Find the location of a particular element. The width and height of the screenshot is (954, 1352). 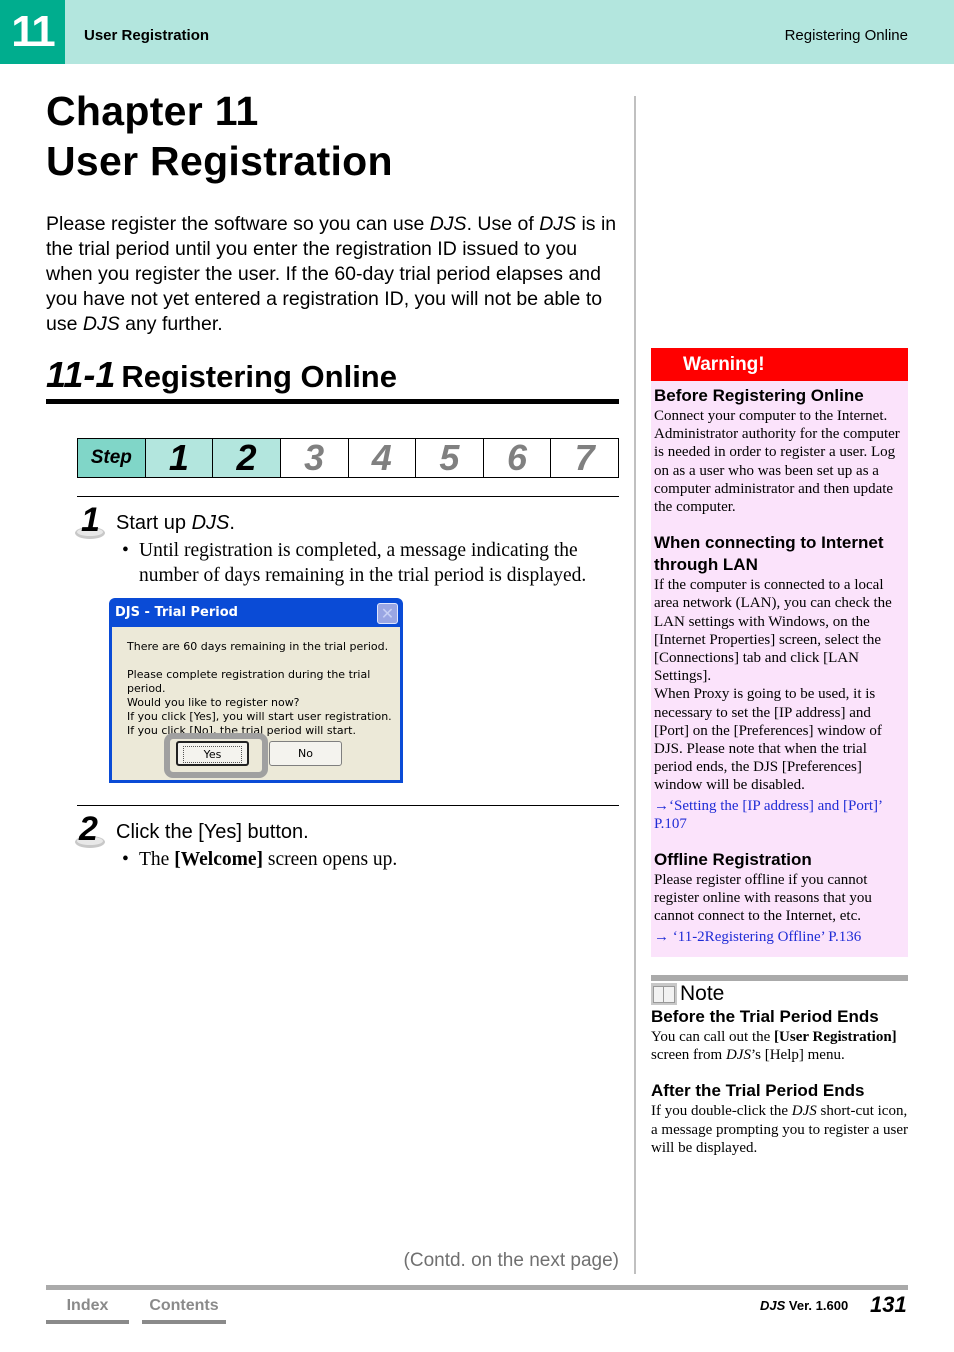

step-indicator-item: 1 is located at coordinates (179, 457).